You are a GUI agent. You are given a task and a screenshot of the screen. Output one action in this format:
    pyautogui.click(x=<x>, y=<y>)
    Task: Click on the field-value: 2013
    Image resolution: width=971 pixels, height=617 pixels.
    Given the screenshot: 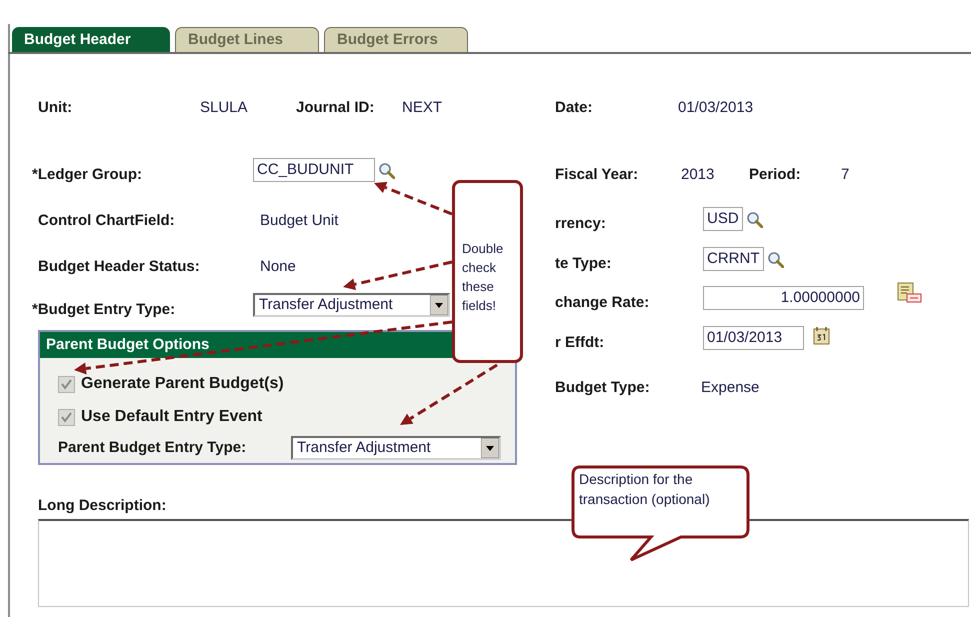 What is the action you would take?
    pyautogui.click(x=698, y=174)
    